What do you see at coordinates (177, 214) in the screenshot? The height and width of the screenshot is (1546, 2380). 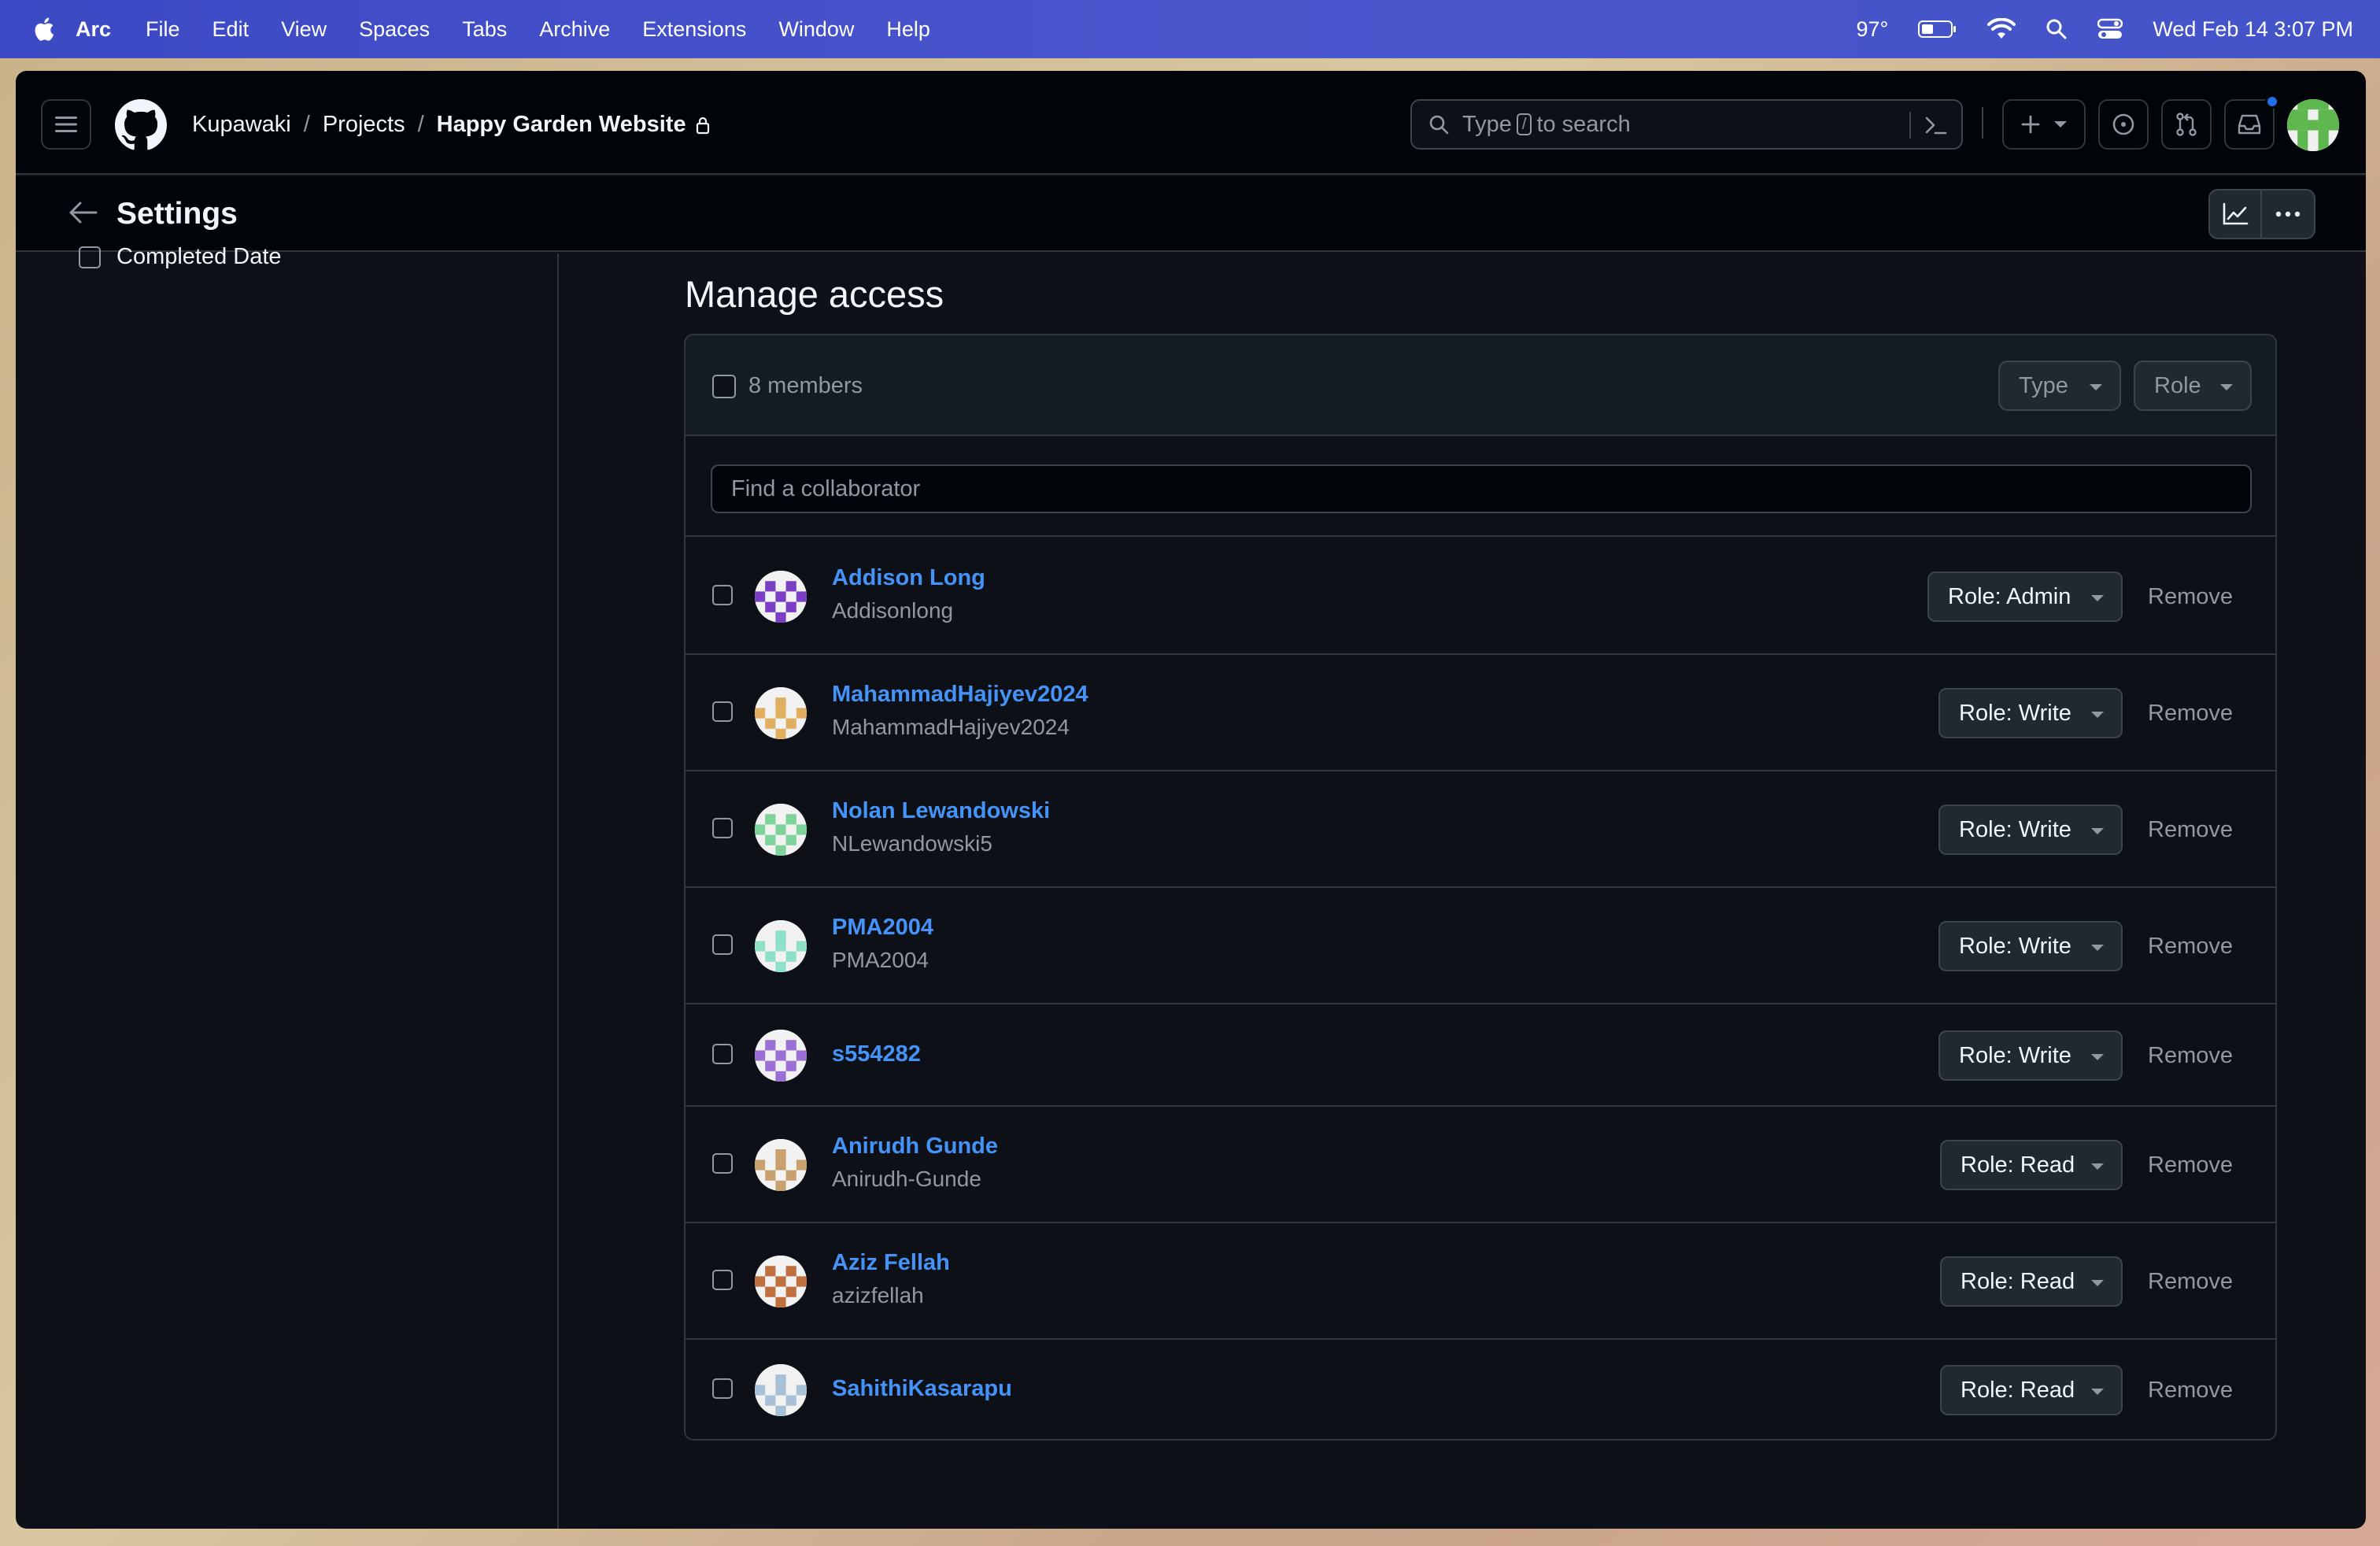 I see `page-title: Settings` at bounding box center [177, 214].